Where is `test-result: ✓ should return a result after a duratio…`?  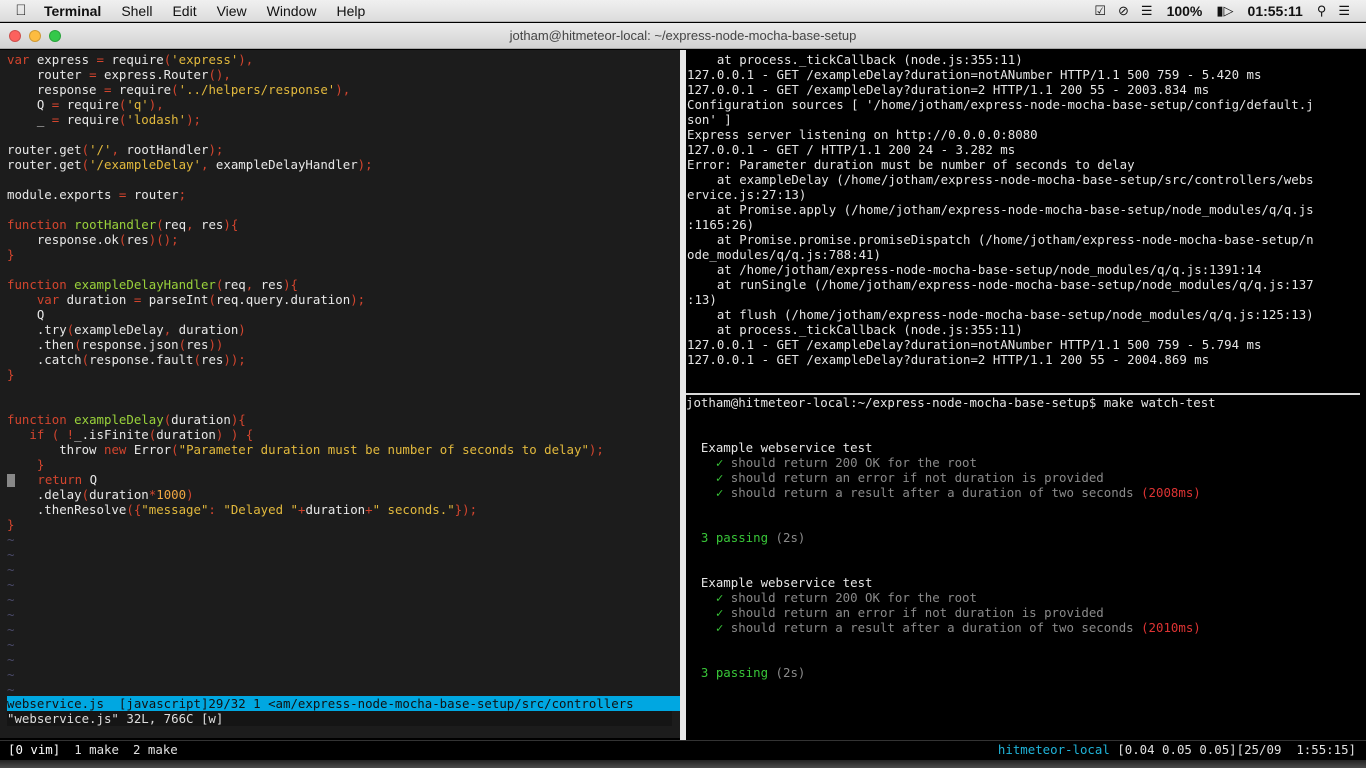 test-result: ✓ should return a result after a duratio… is located at coordinates (958, 627).